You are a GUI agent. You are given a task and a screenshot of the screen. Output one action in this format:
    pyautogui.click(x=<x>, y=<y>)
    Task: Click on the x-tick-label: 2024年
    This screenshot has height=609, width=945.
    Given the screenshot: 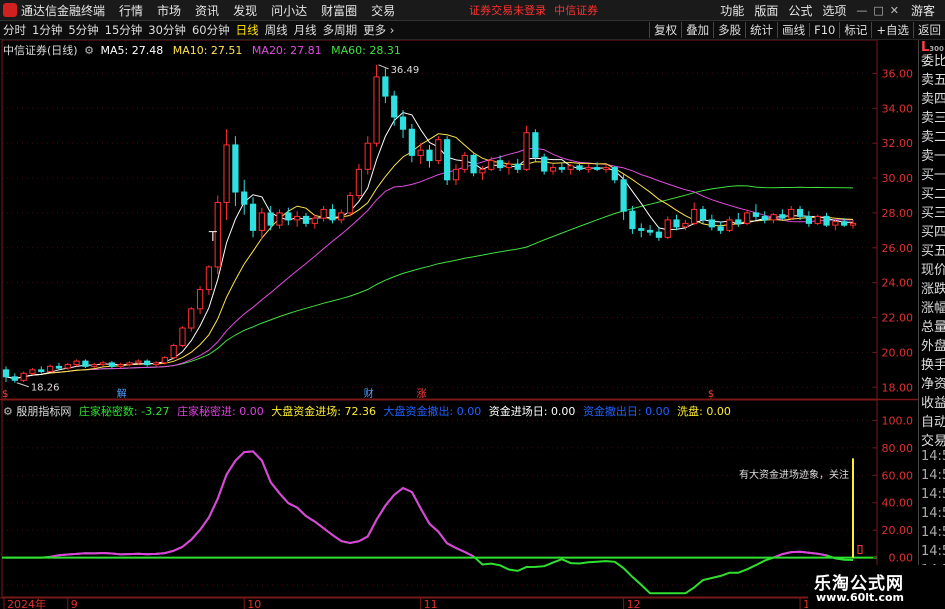 What is the action you would take?
    pyautogui.click(x=26, y=603)
    